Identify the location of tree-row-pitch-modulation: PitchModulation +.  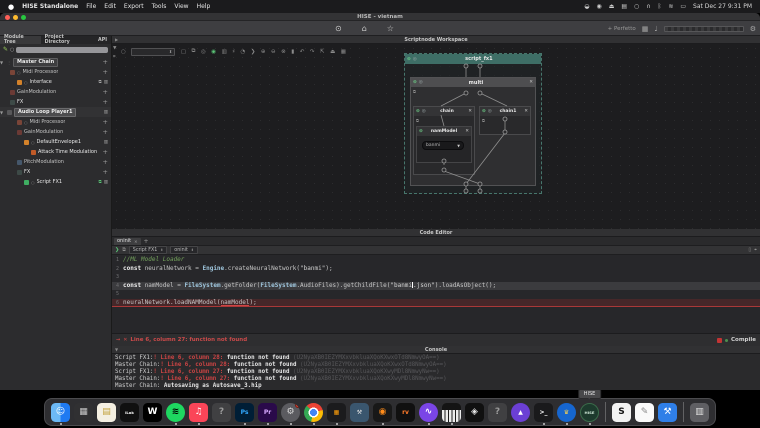
(55, 162).